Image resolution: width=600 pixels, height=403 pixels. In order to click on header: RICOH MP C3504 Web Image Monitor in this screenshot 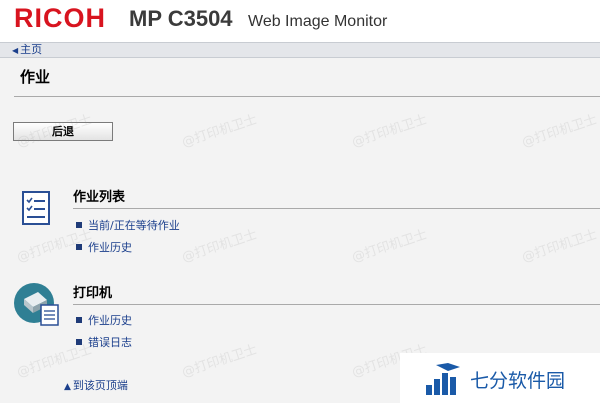, I will do `click(300, 21)`.